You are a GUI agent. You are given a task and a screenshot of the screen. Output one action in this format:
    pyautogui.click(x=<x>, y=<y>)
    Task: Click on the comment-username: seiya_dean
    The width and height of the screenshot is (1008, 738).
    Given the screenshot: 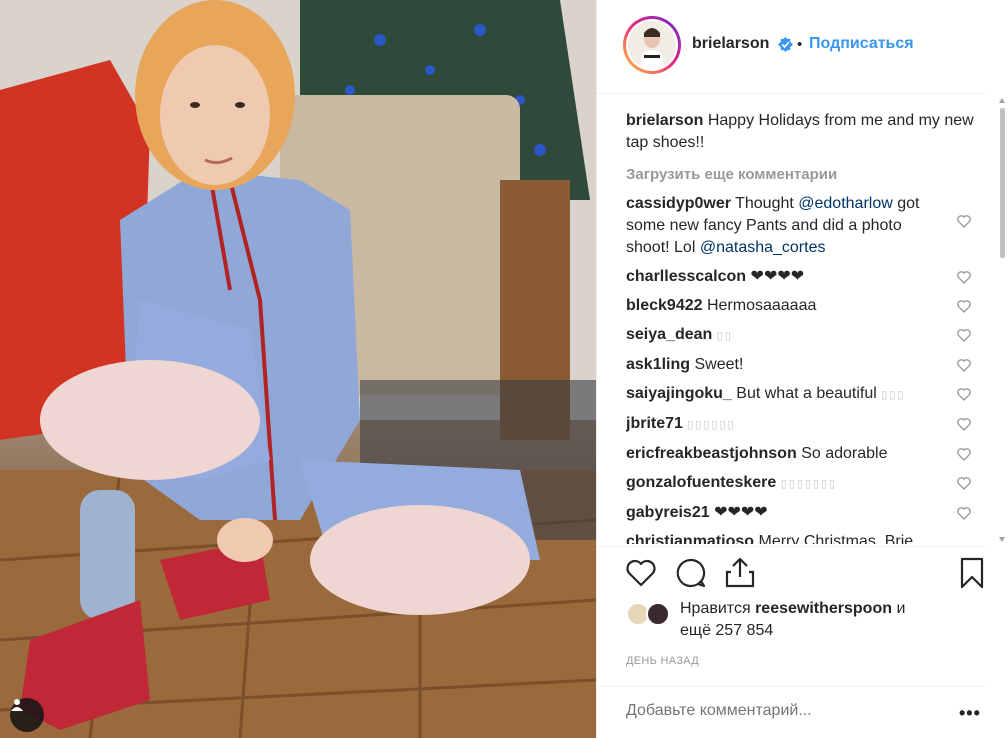 What is the action you would take?
    pyautogui.click(x=669, y=334)
    